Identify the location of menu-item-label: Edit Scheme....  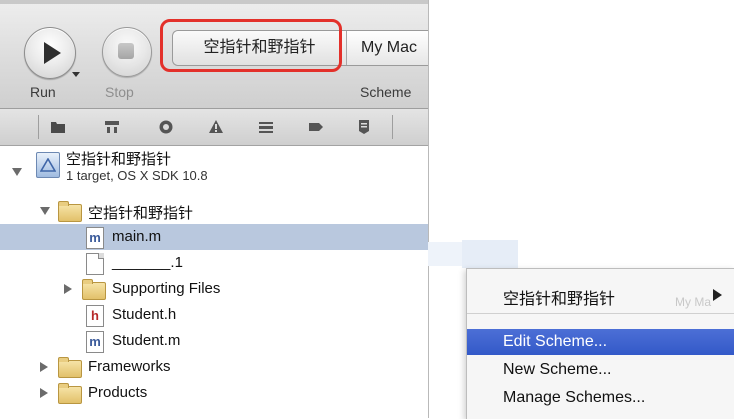
(555, 341).